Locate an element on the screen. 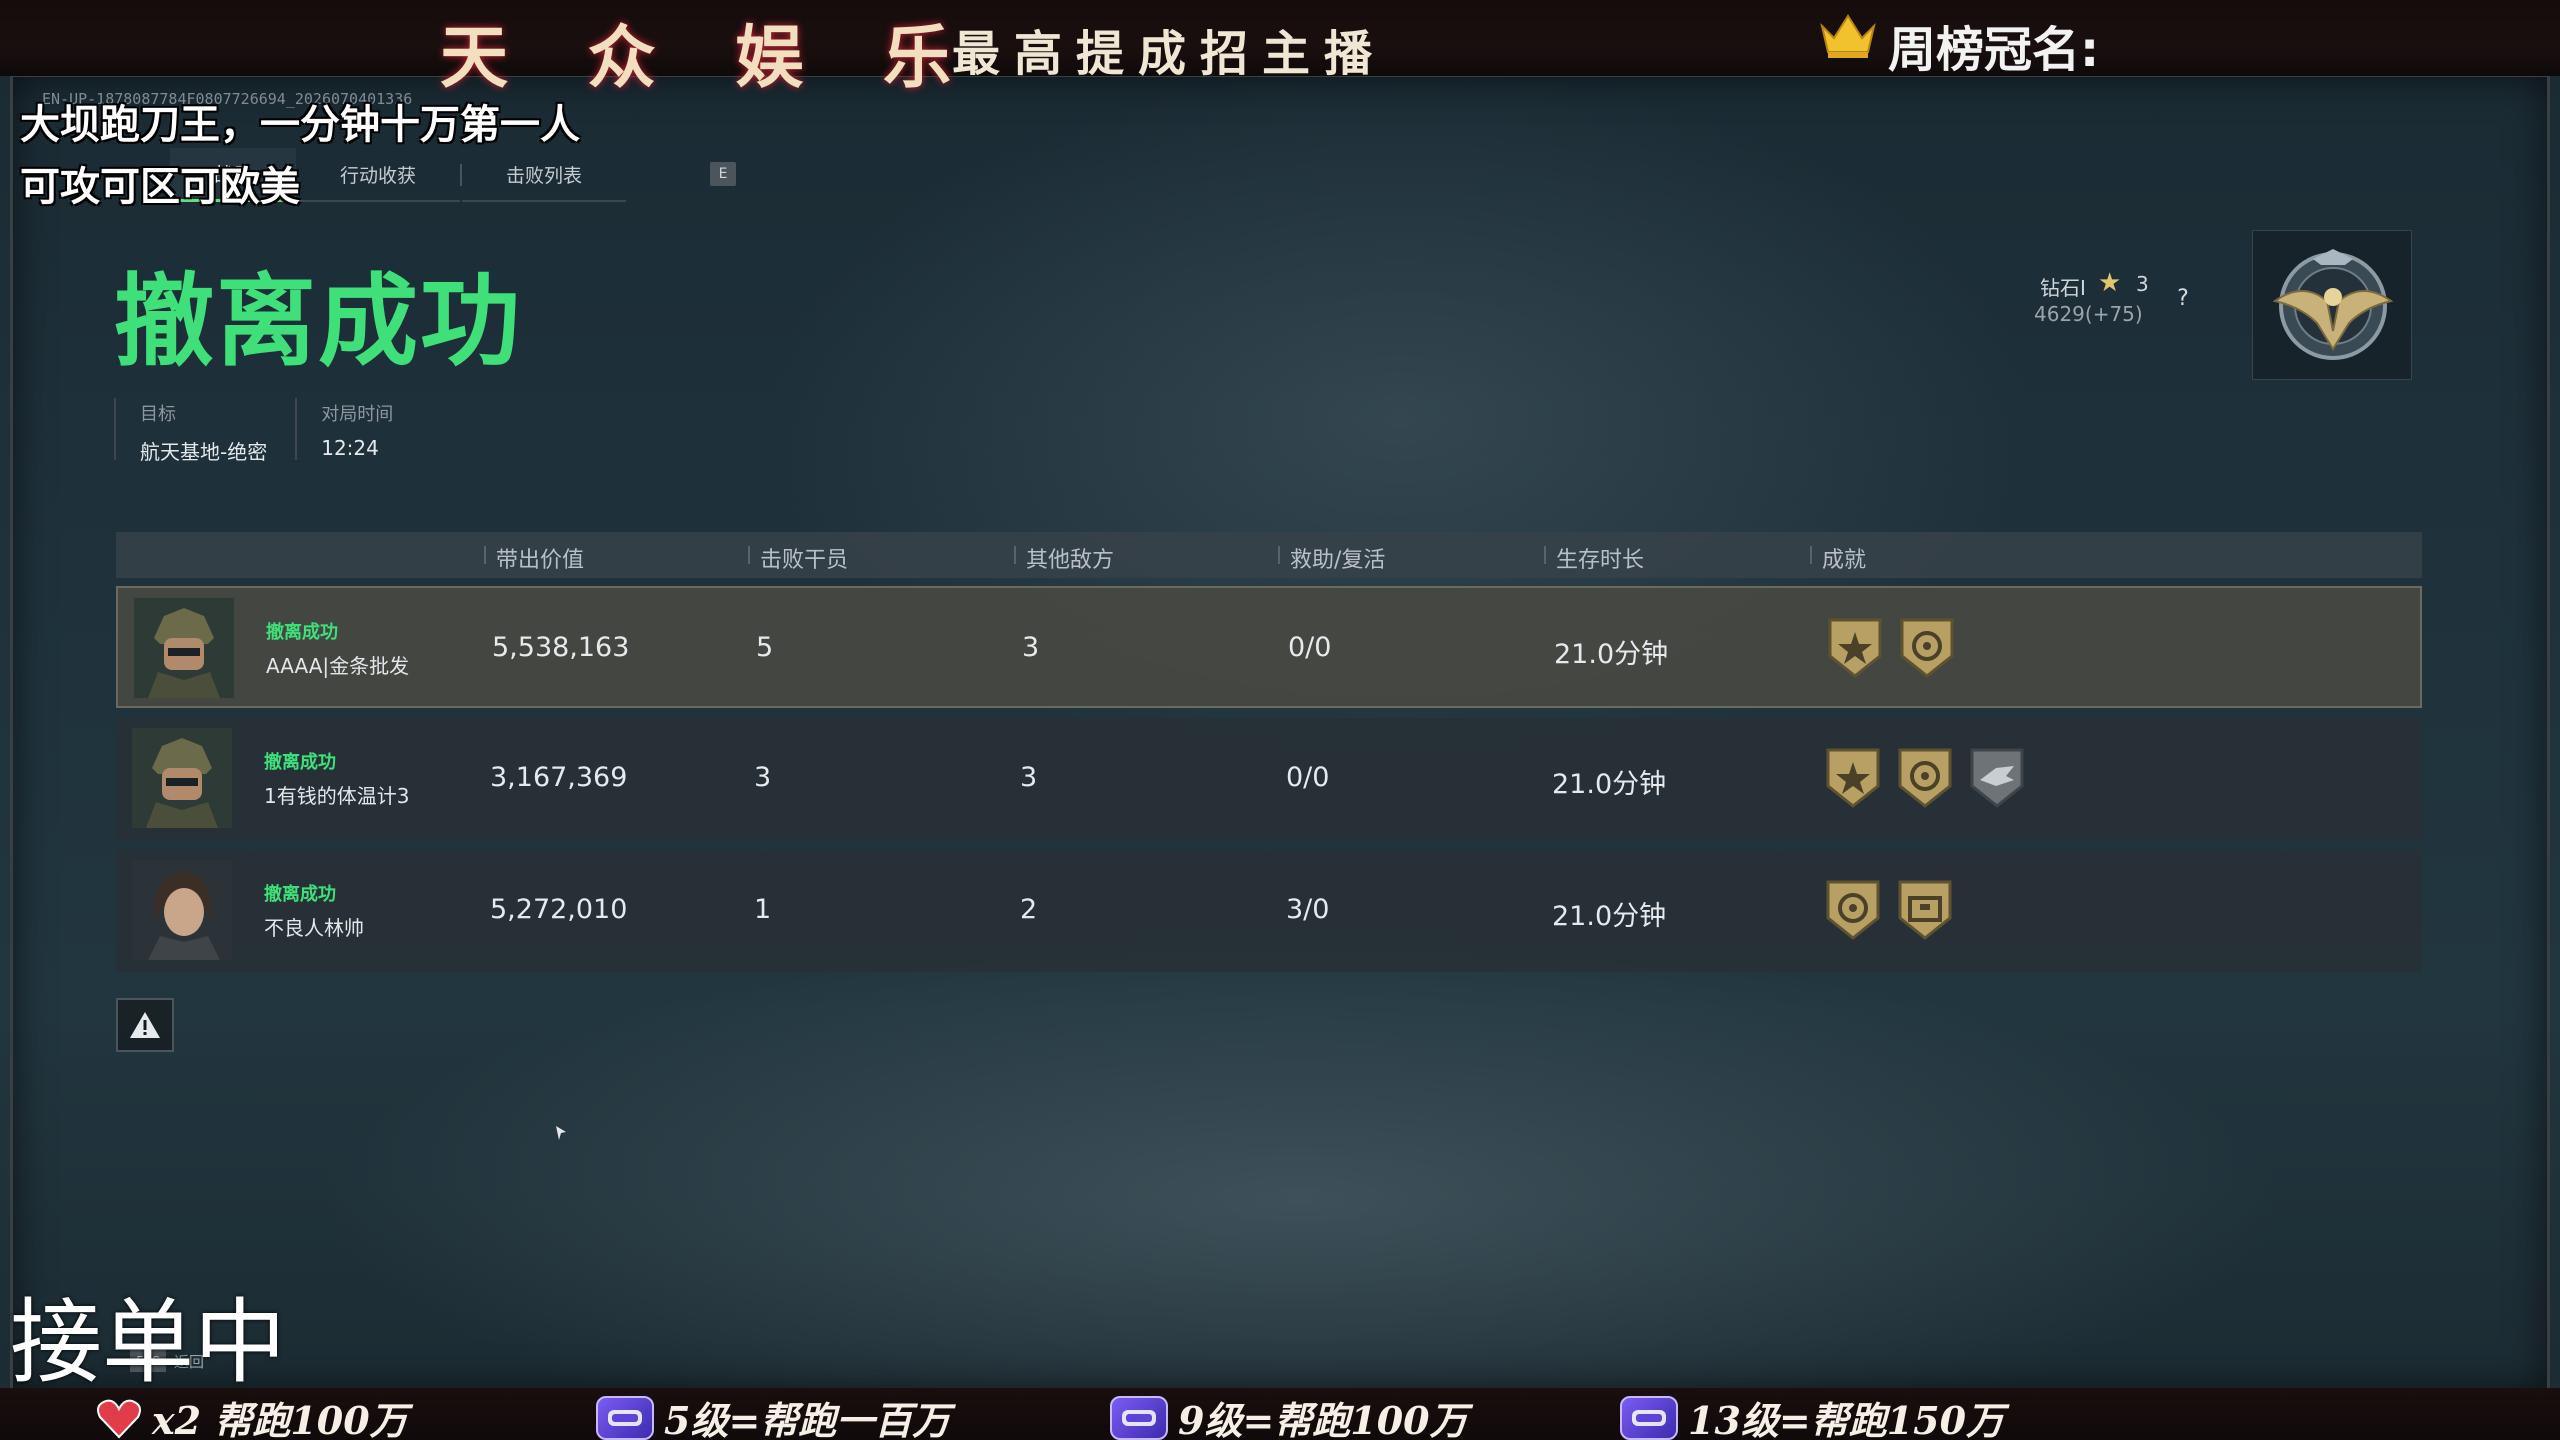 The width and height of the screenshot is (2560, 1440). wing-shield-icon is located at coordinates (1997, 778).